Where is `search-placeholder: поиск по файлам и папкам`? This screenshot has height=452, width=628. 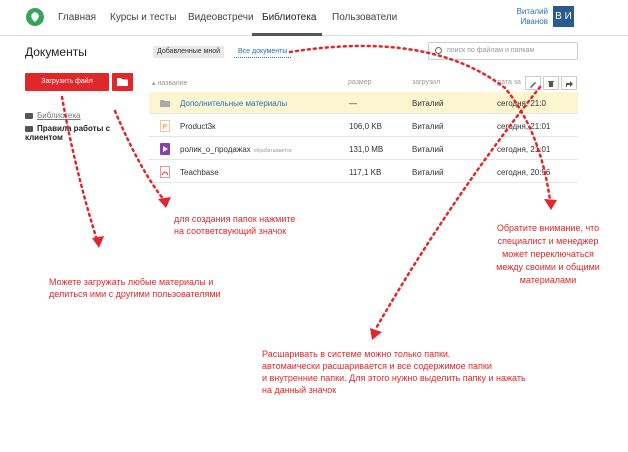 search-placeholder: поиск по файлам и папкам is located at coordinates (491, 50).